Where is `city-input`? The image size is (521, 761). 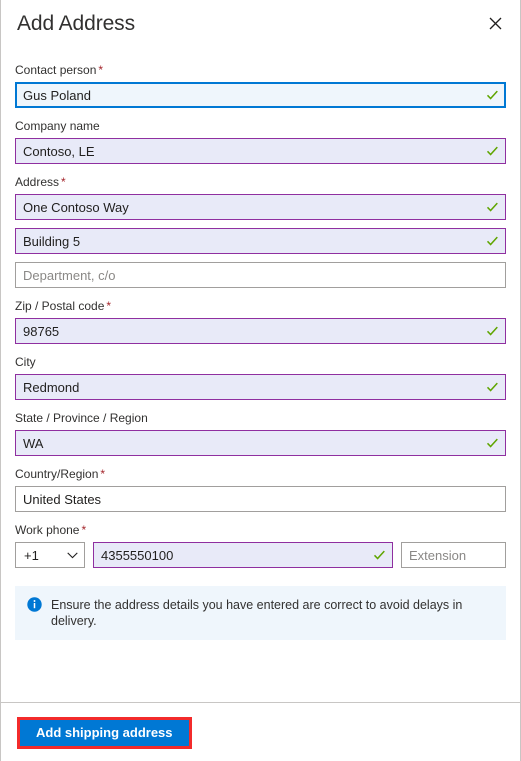
city-input is located at coordinates (260, 387).